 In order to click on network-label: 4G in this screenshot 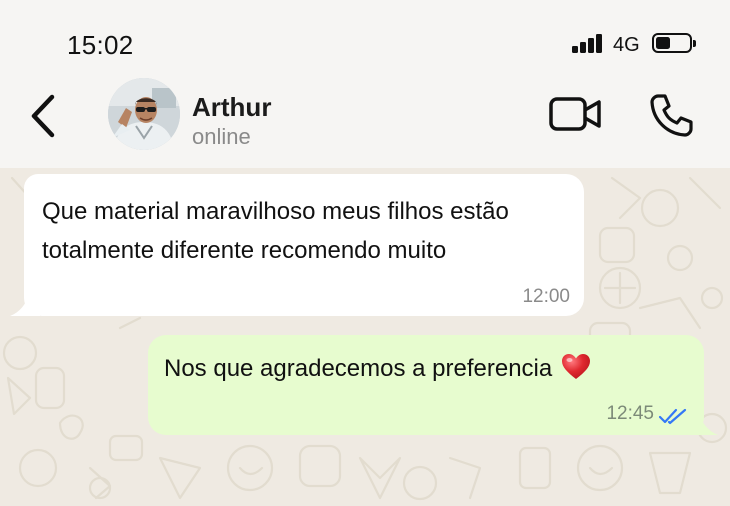, I will do `click(626, 45)`.